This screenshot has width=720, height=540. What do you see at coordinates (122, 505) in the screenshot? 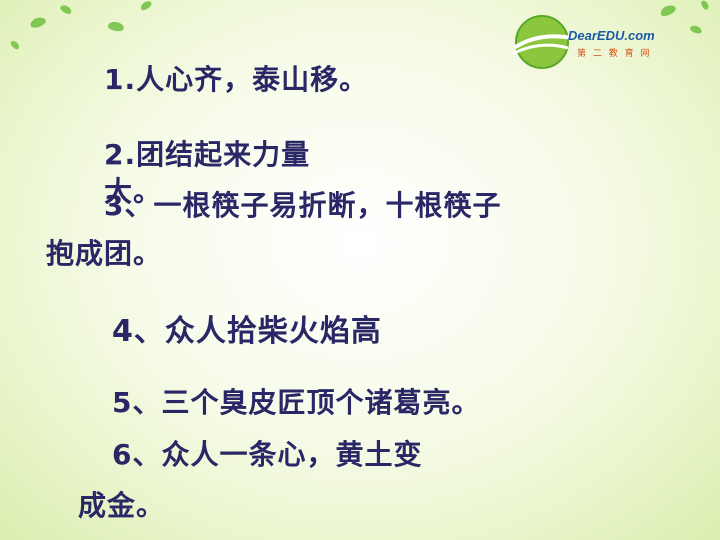
I see `proverb-6-continuation: 成金。` at bounding box center [122, 505].